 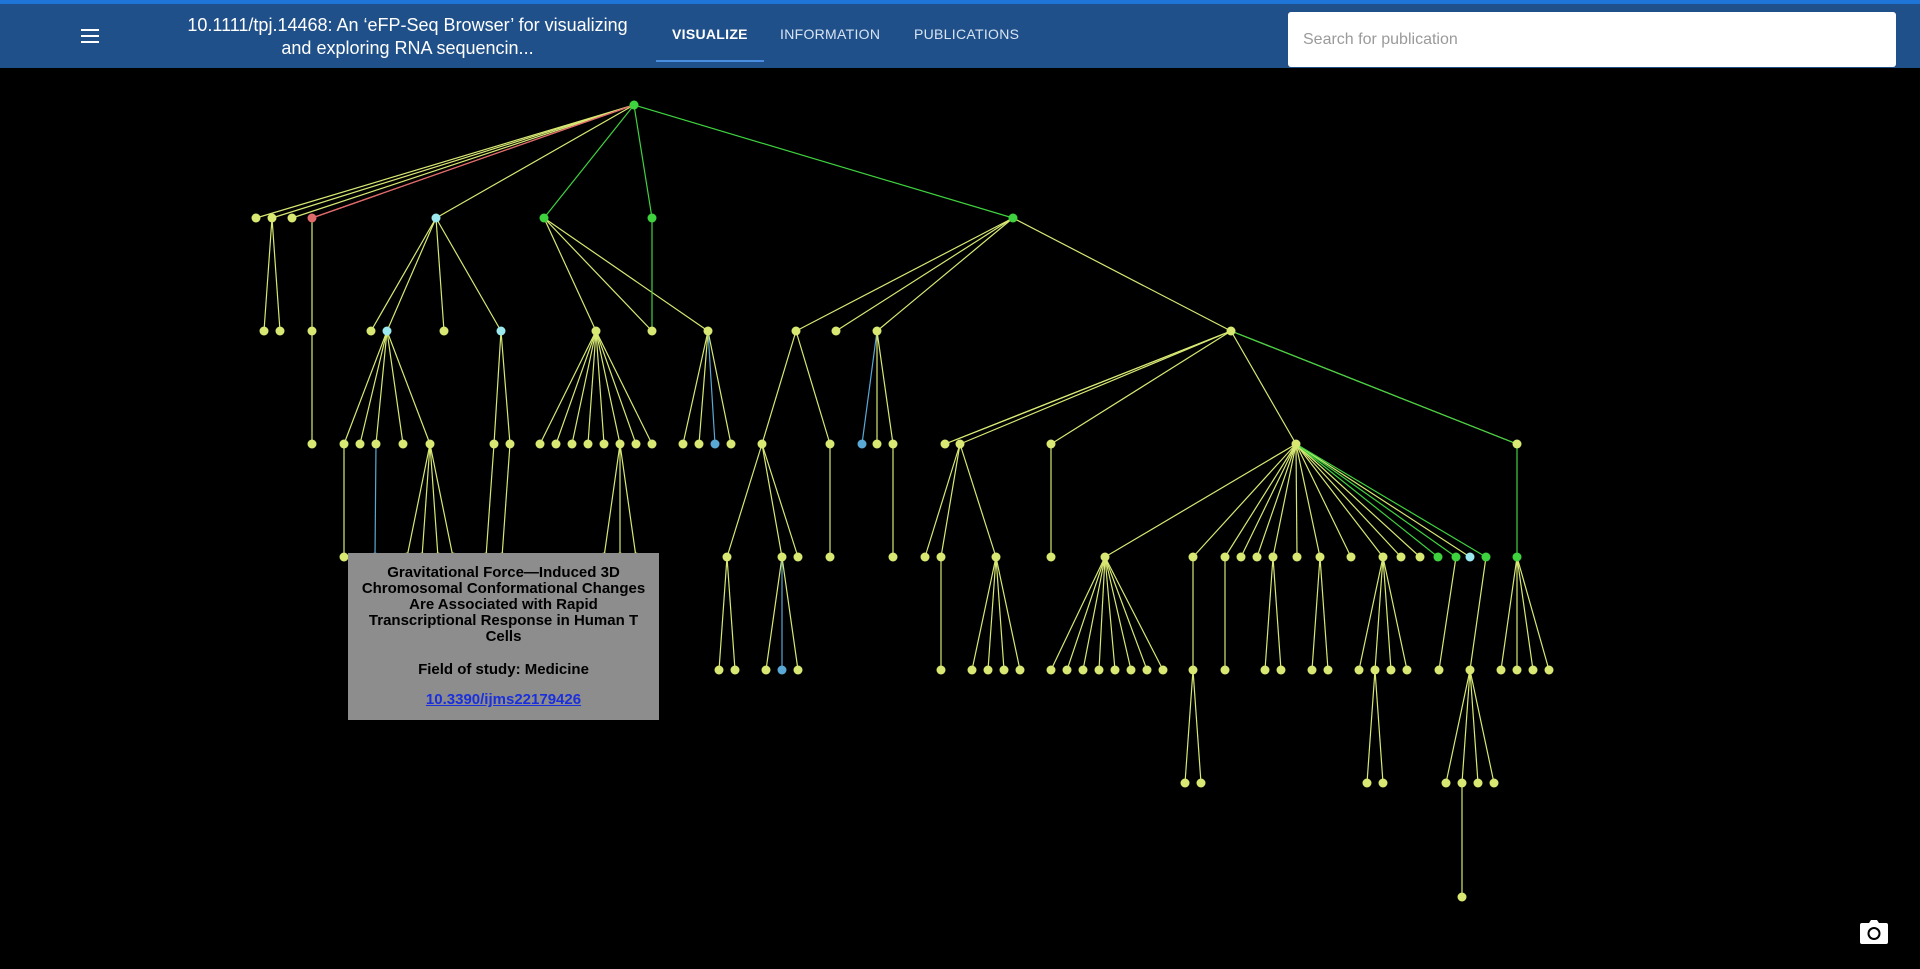 What do you see at coordinates (710, 34) in the screenshot?
I see `tab-visualize: VISUALIZE` at bounding box center [710, 34].